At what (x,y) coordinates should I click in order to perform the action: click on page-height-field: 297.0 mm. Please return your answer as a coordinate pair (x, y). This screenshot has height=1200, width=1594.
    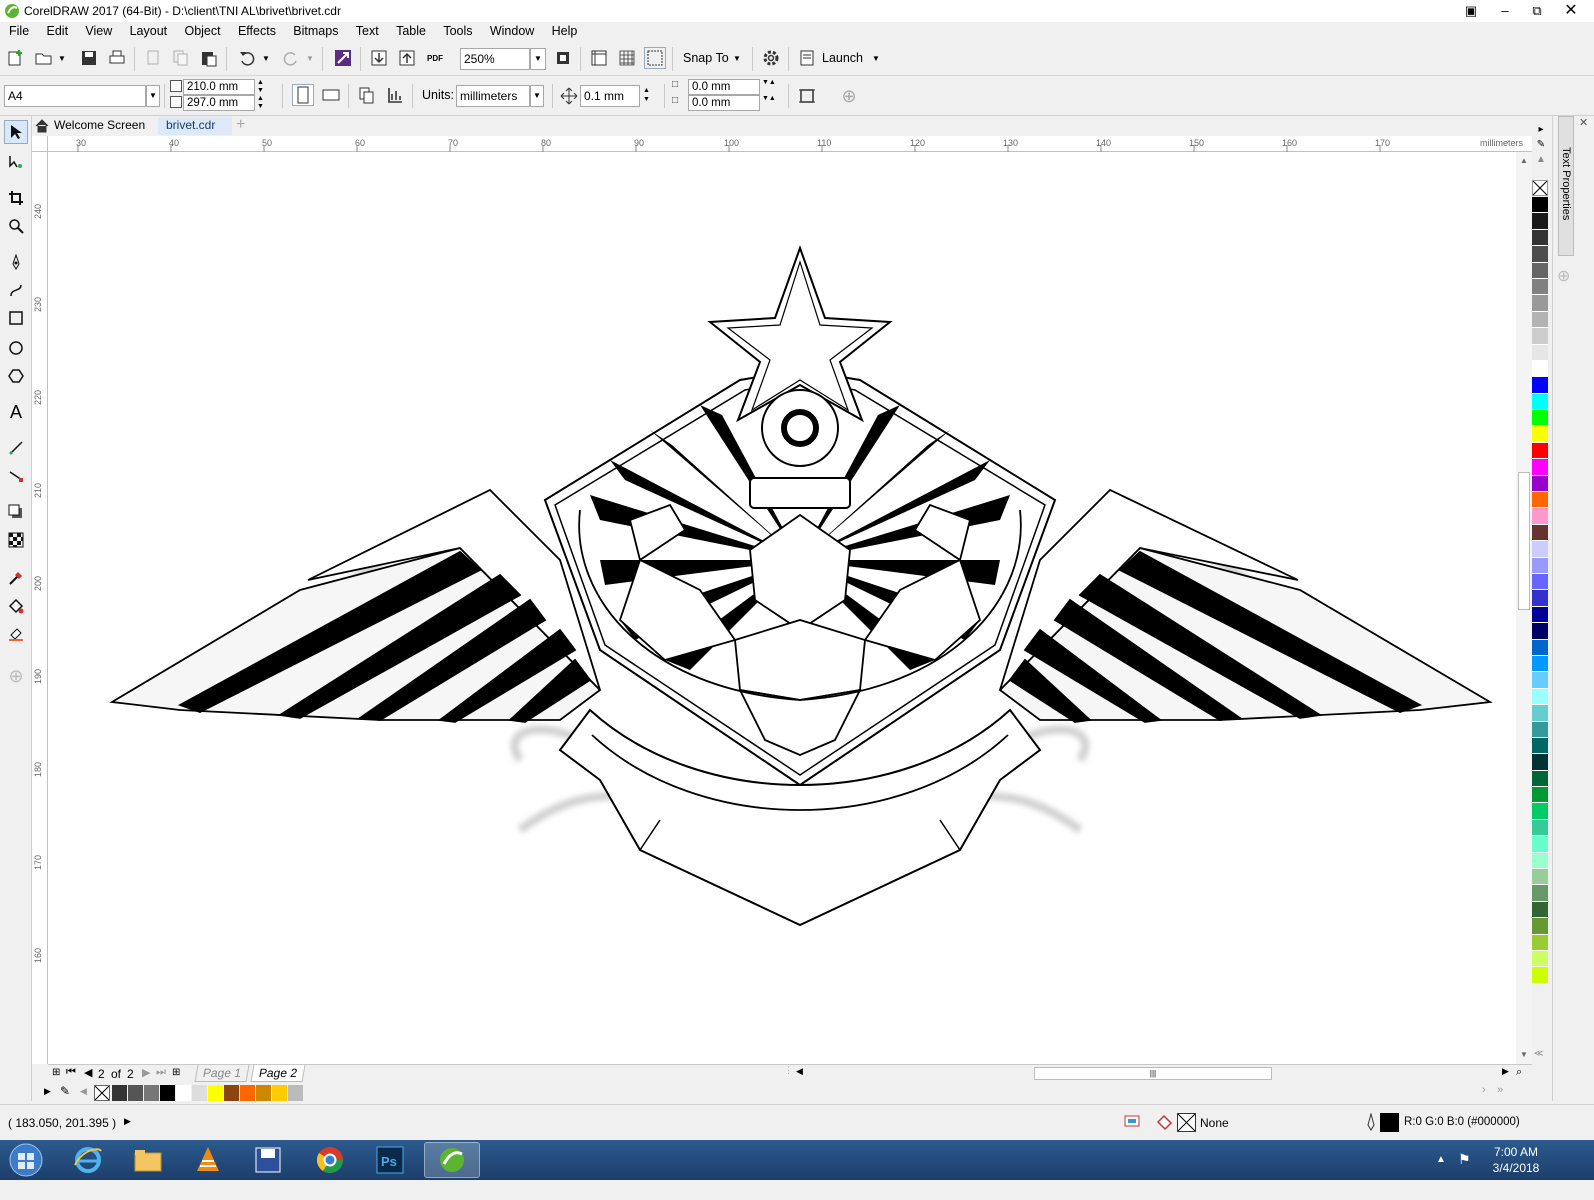
    Looking at the image, I should click on (219, 103).